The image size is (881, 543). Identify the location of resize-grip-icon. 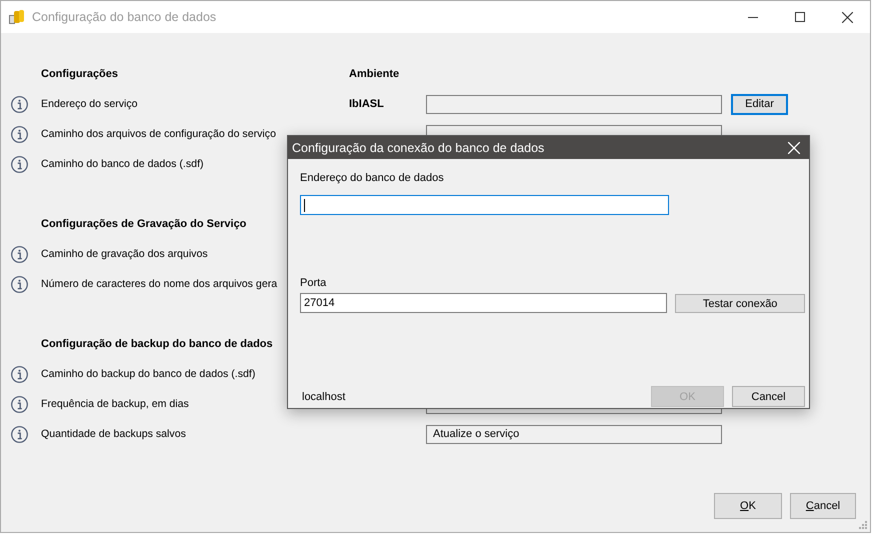
(863, 525).